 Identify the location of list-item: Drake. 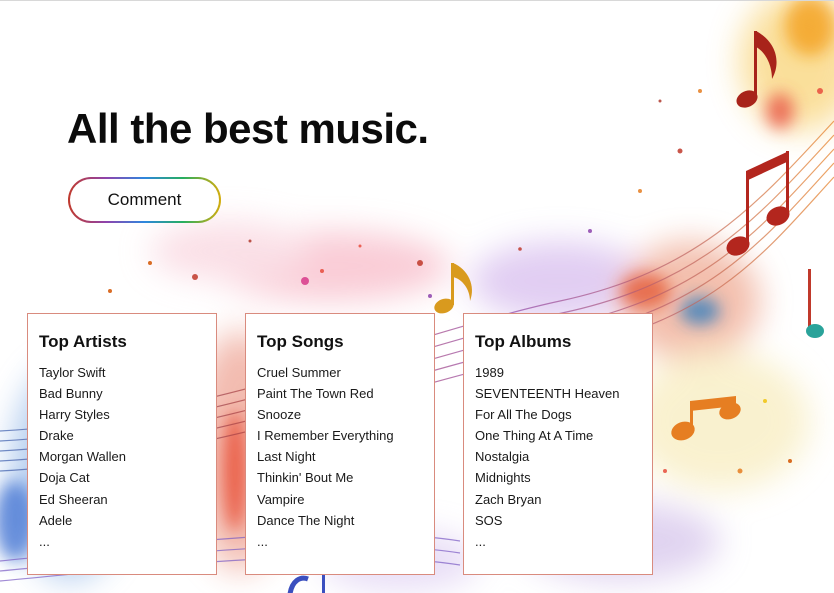
(56, 436).